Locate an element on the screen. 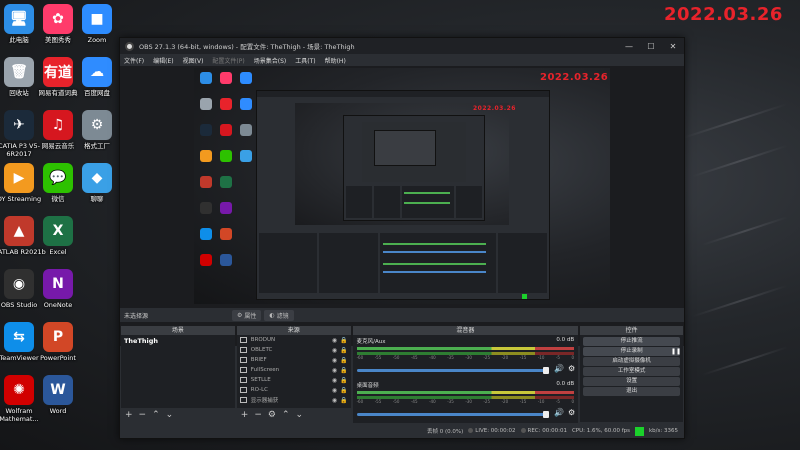 Image resolution: width=800 pixels, height=450 pixels. format-factory-icon: ⚙ is located at coordinates (97, 125).